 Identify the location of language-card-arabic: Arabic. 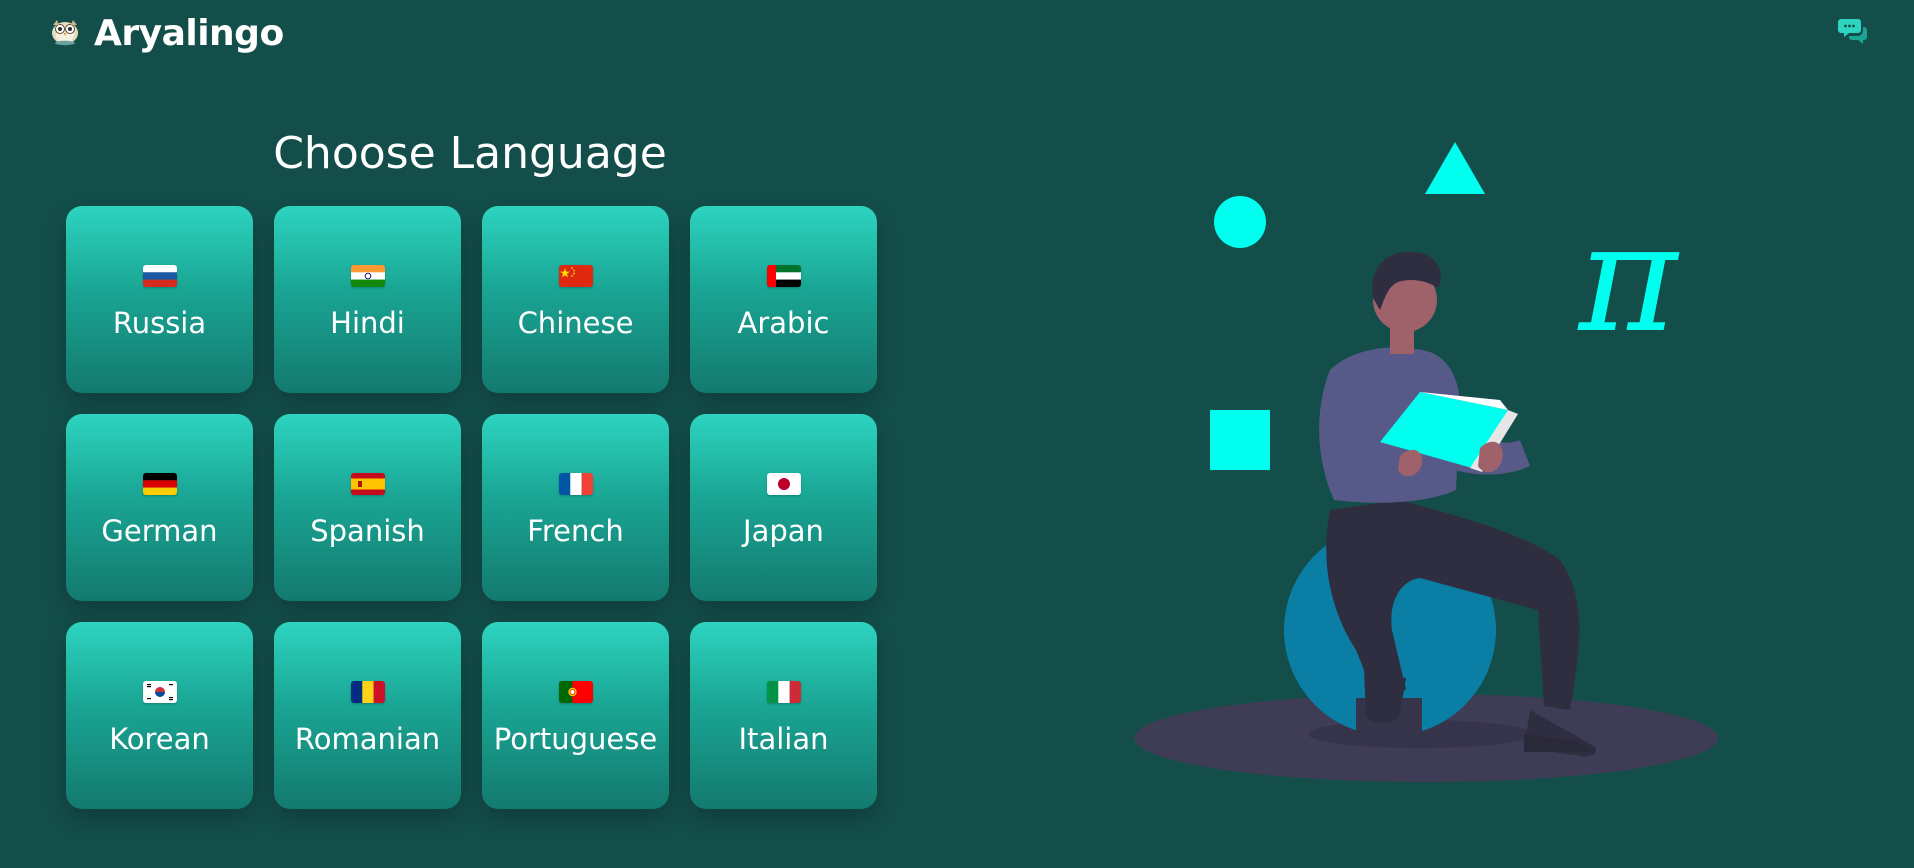
(783, 299).